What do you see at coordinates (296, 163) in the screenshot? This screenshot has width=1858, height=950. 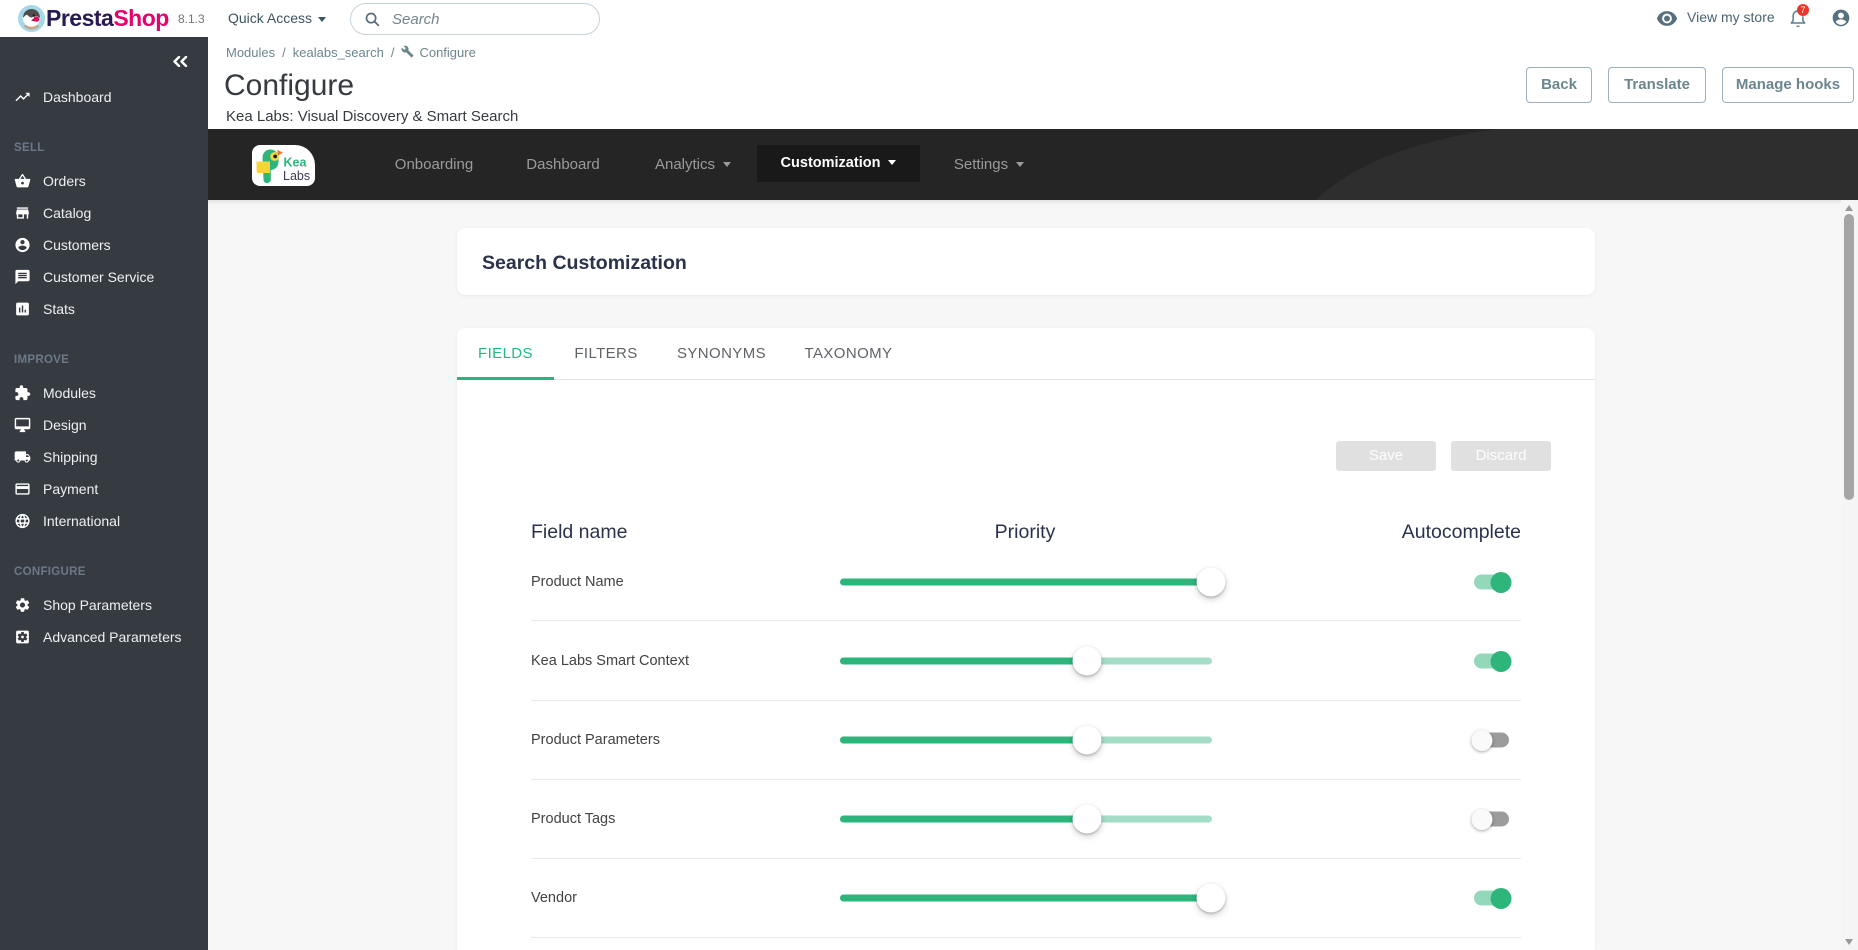 I see `svg-text: Kea` at bounding box center [296, 163].